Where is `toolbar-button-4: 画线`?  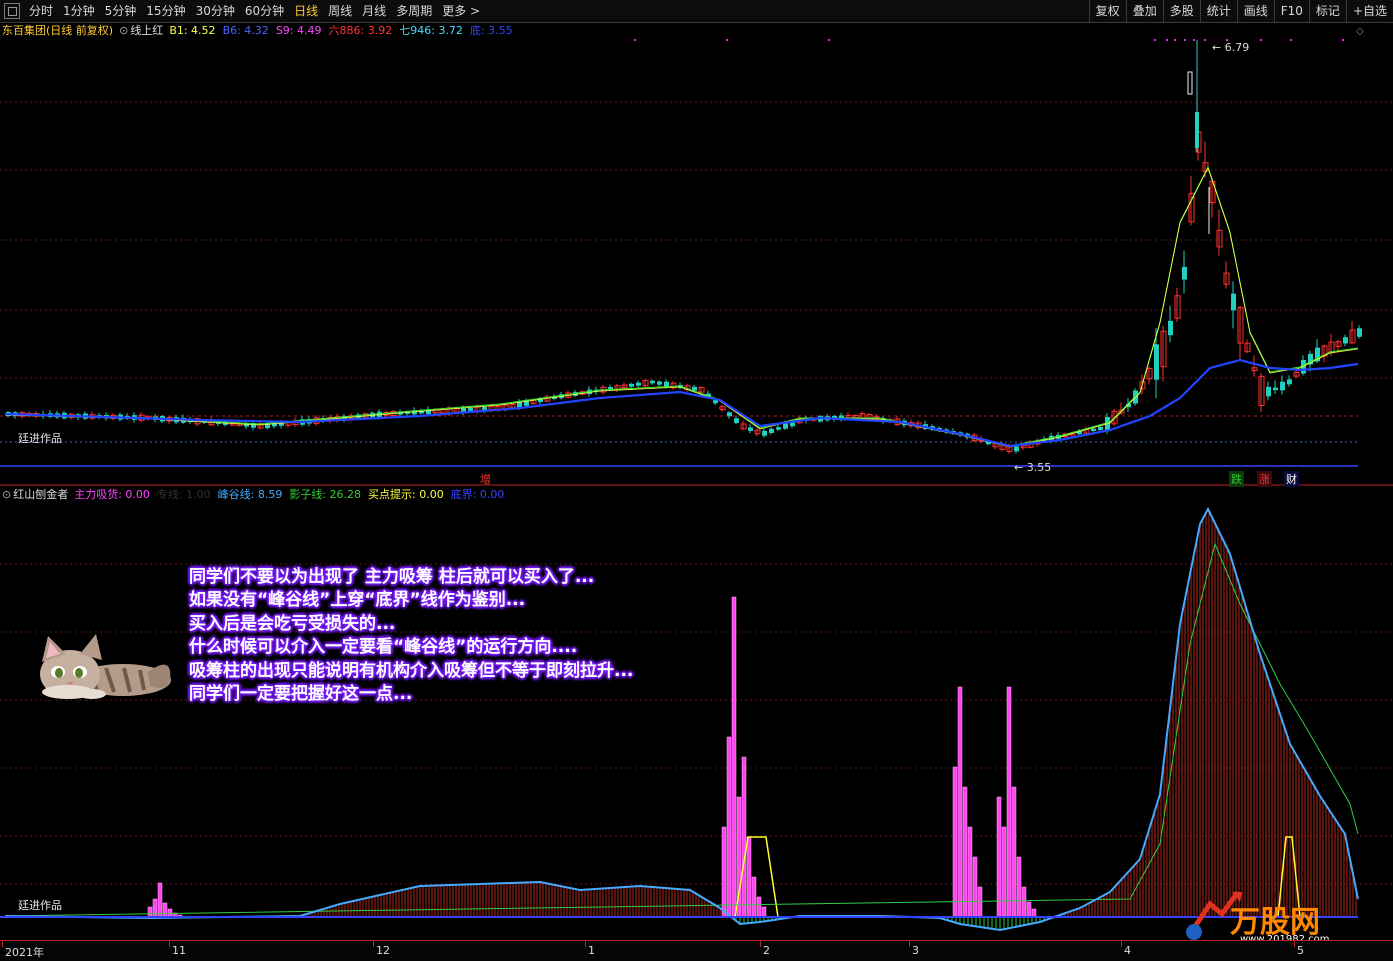
toolbar-button-4: 画线 is located at coordinates (1255, 11).